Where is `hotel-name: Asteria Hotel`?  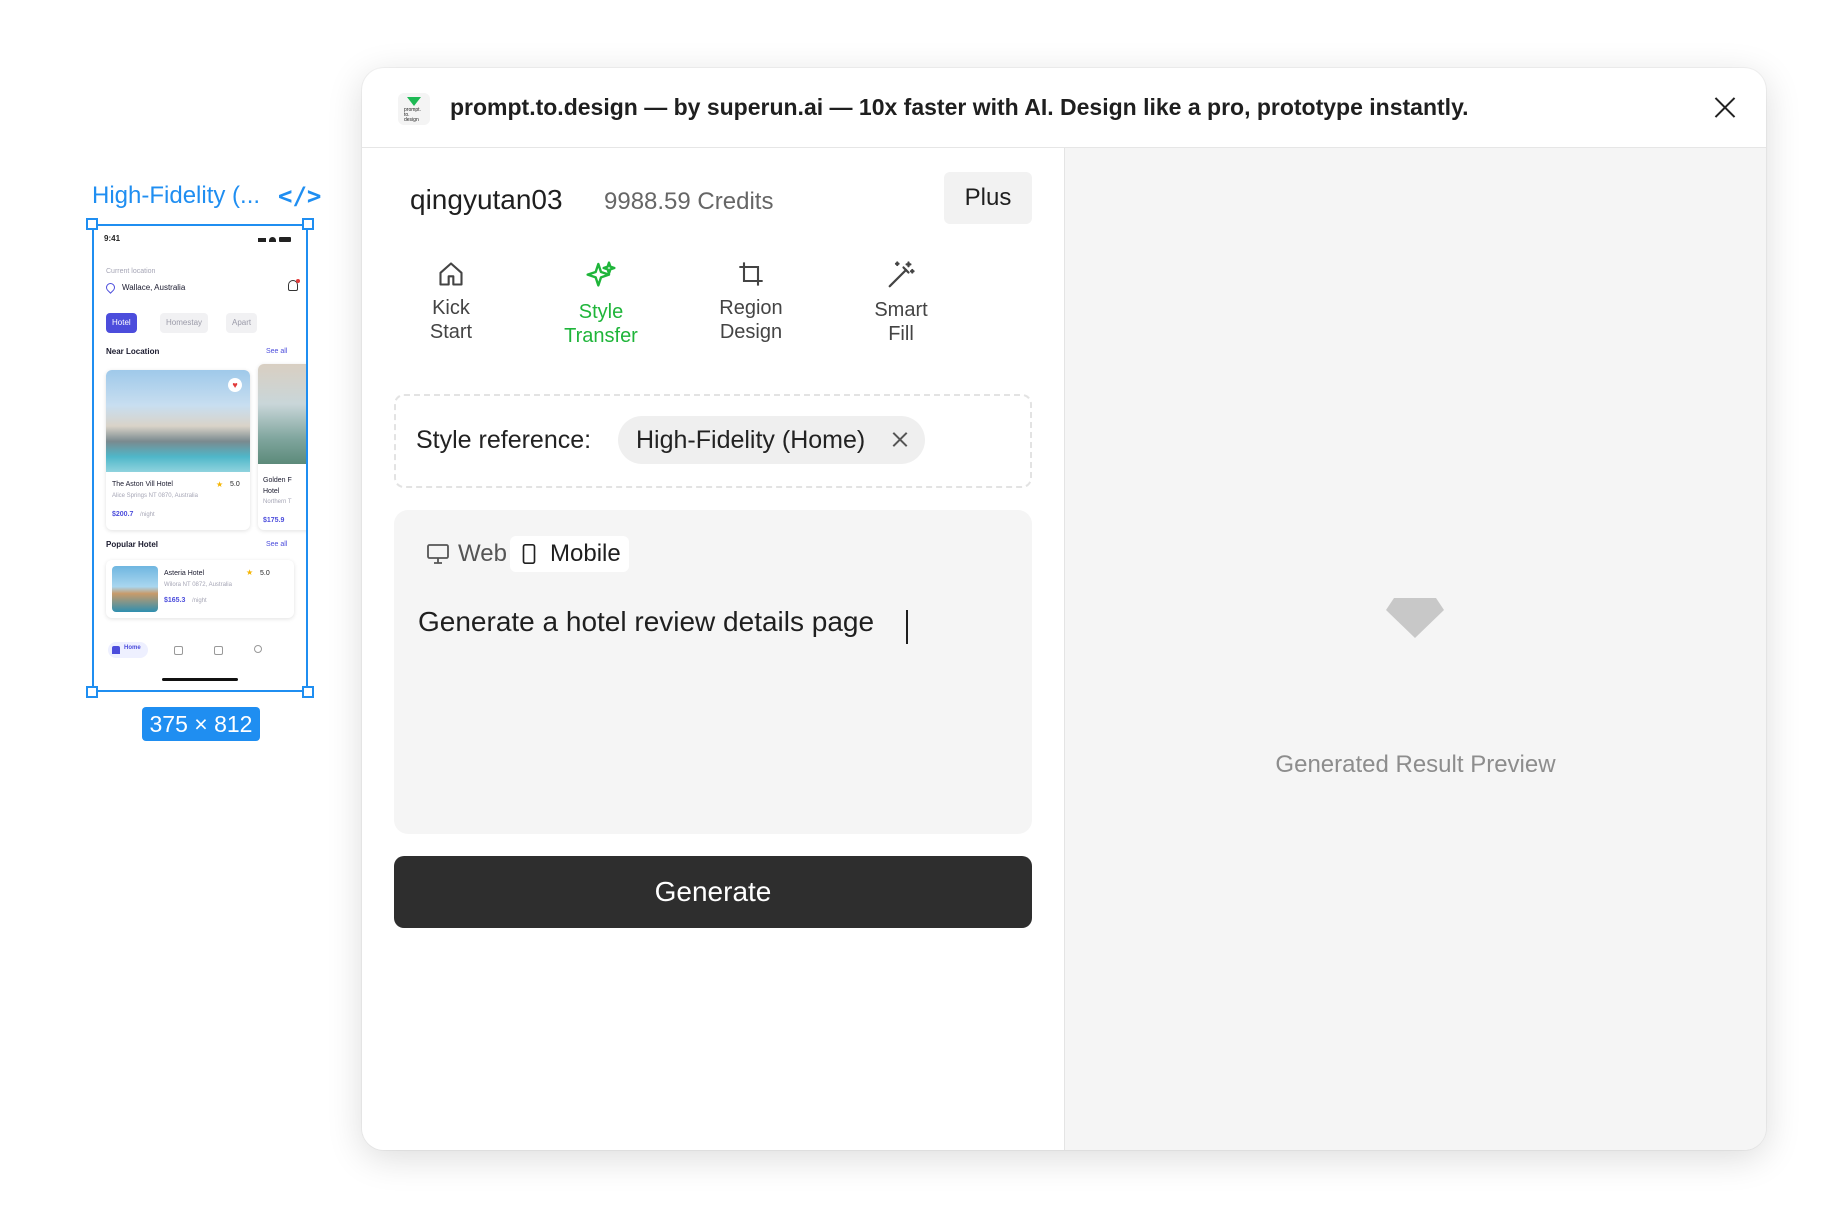
hotel-name: Asteria Hotel is located at coordinates (184, 573).